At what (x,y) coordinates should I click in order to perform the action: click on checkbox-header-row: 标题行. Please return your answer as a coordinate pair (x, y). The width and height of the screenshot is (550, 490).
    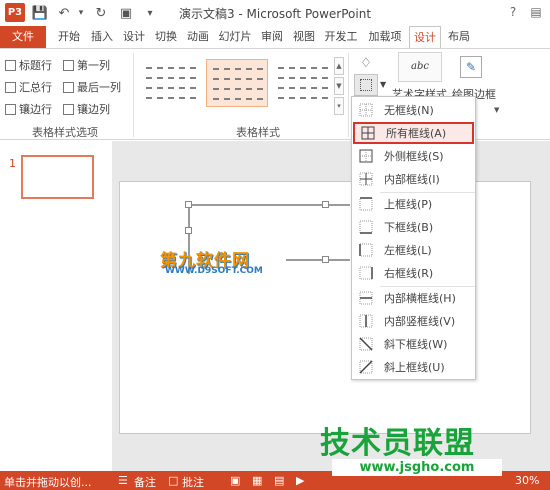
    Looking at the image, I should click on (28, 65).